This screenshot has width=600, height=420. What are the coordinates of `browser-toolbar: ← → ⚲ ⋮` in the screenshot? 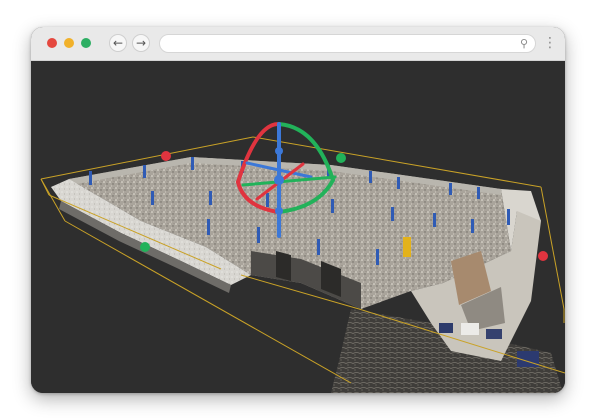 It's located at (298, 44).